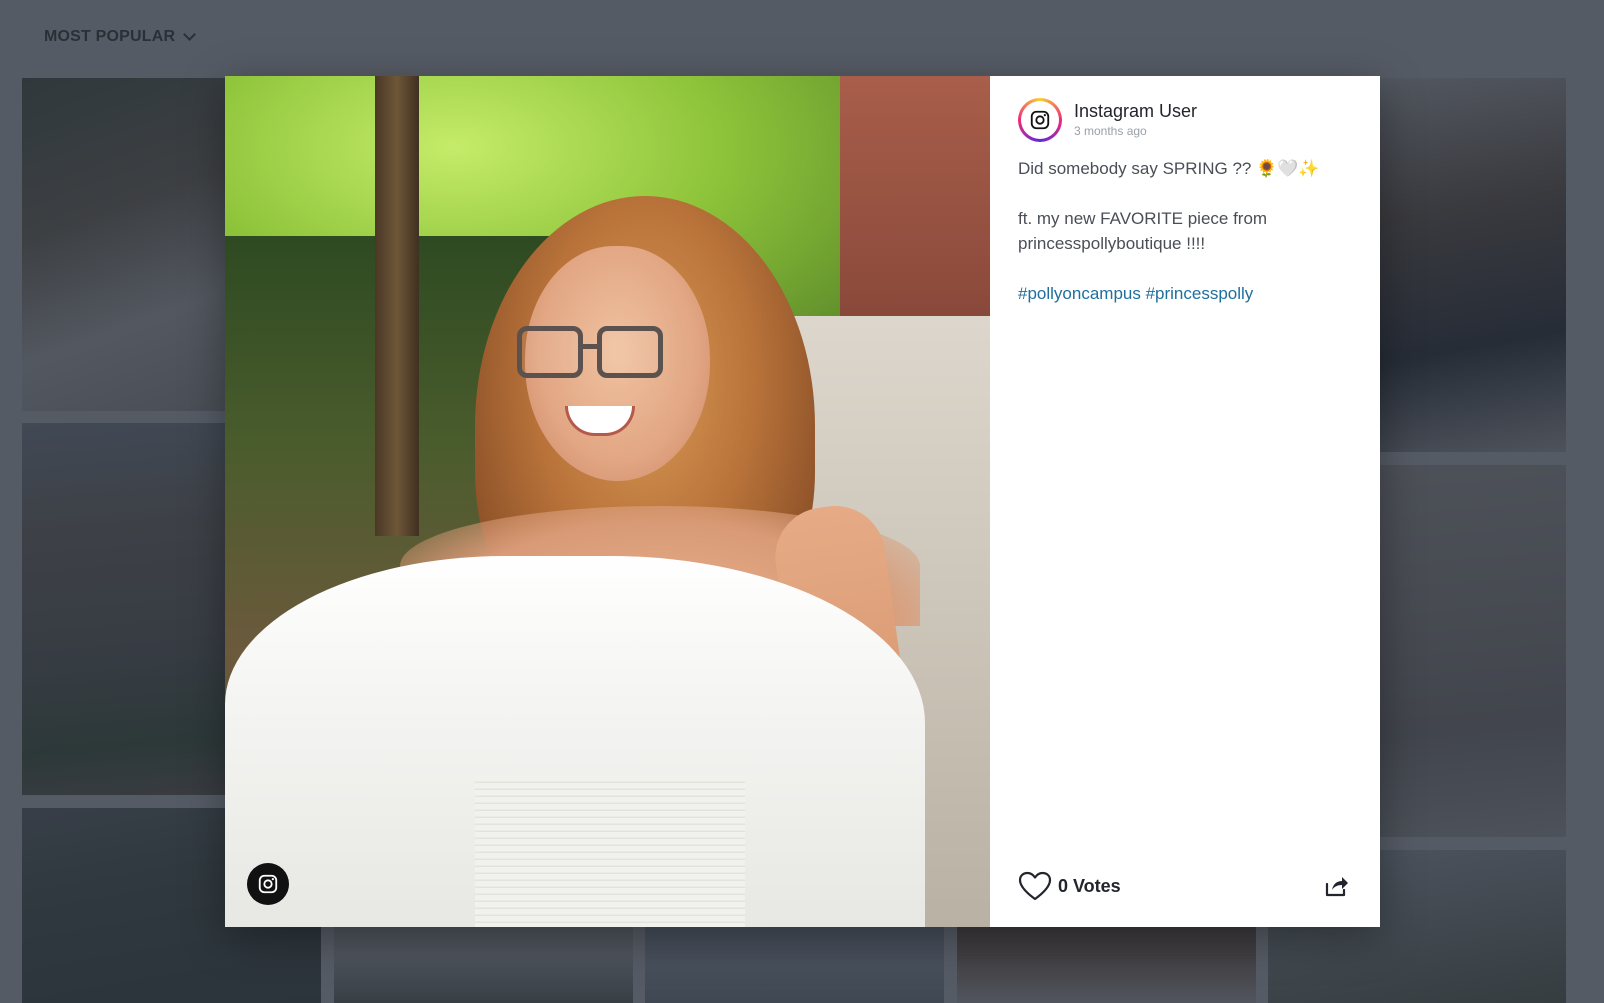 The width and height of the screenshot is (1604, 1003). I want to click on photo-tree-trunk, so click(397, 306).